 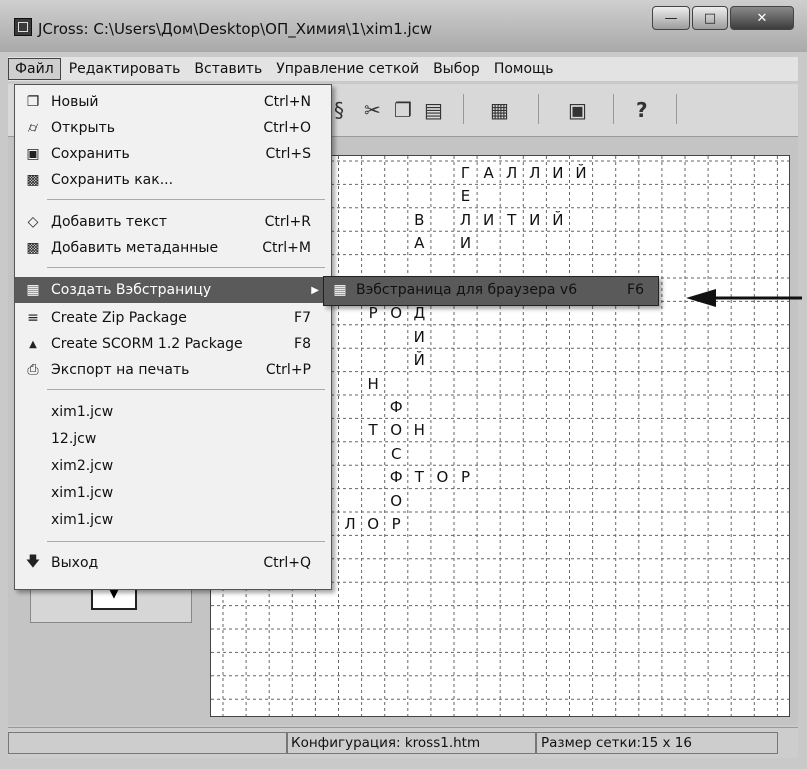 What do you see at coordinates (75, 102) in the screenshot?
I see `menu-item-label: Новый` at bounding box center [75, 102].